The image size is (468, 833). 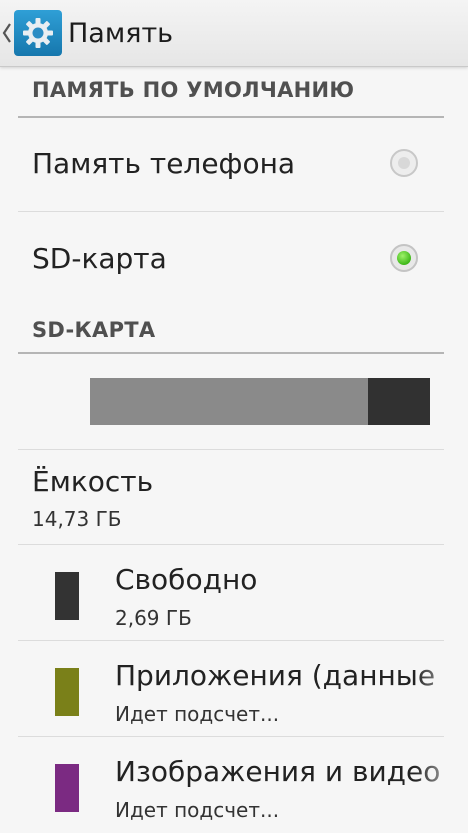 What do you see at coordinates (99, 258) in the screenshot?
I see `storage-option-label: SD-карта` at bounding box center [99, 258].